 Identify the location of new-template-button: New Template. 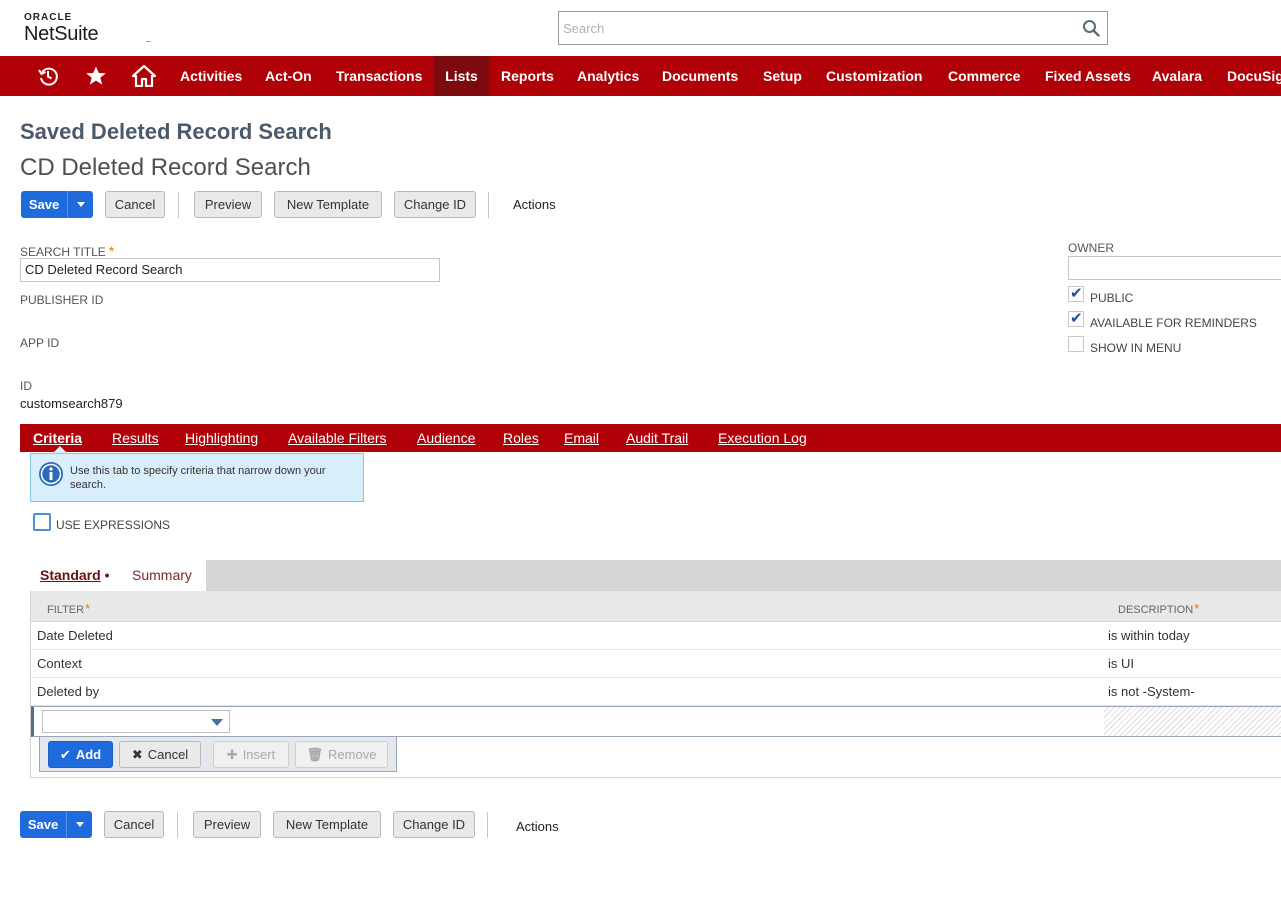
(328, 204).